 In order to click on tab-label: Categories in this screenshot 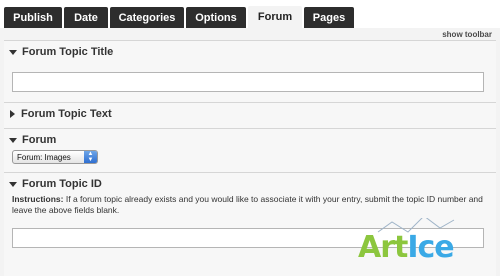, I will do `click(147, 17)`.